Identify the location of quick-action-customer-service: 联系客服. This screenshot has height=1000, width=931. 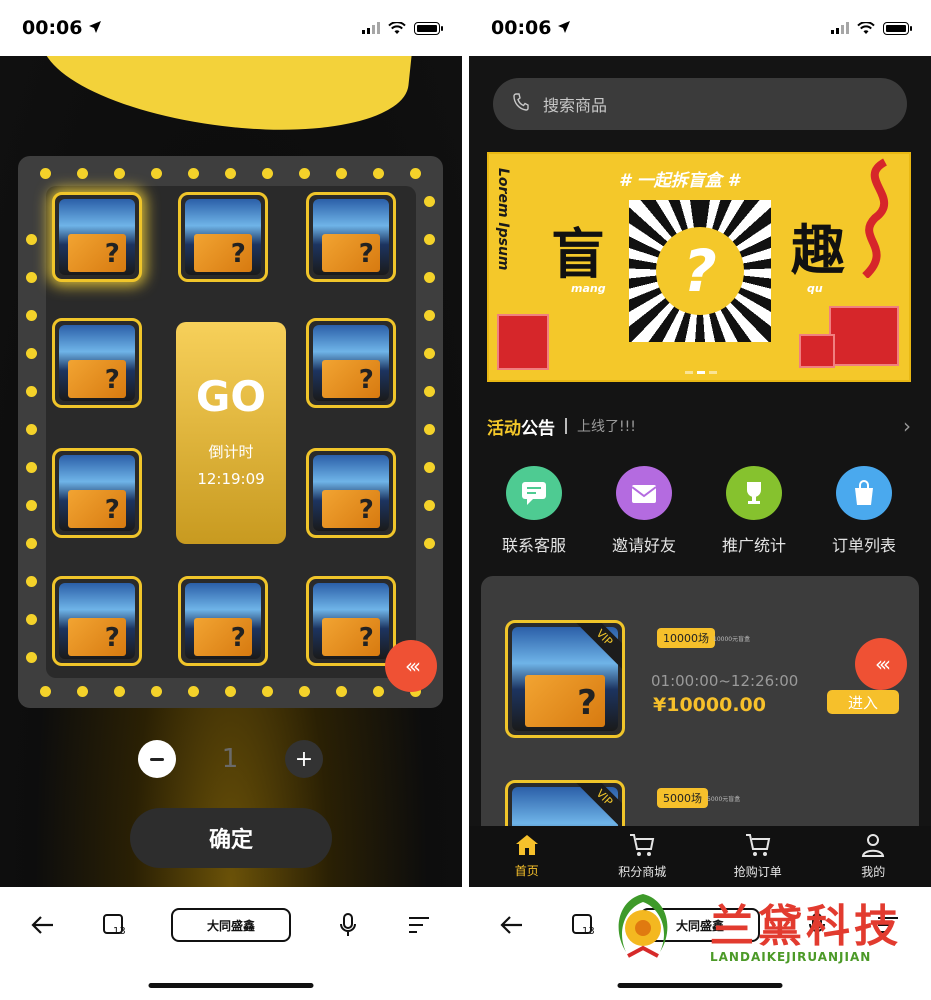
(534, 511).